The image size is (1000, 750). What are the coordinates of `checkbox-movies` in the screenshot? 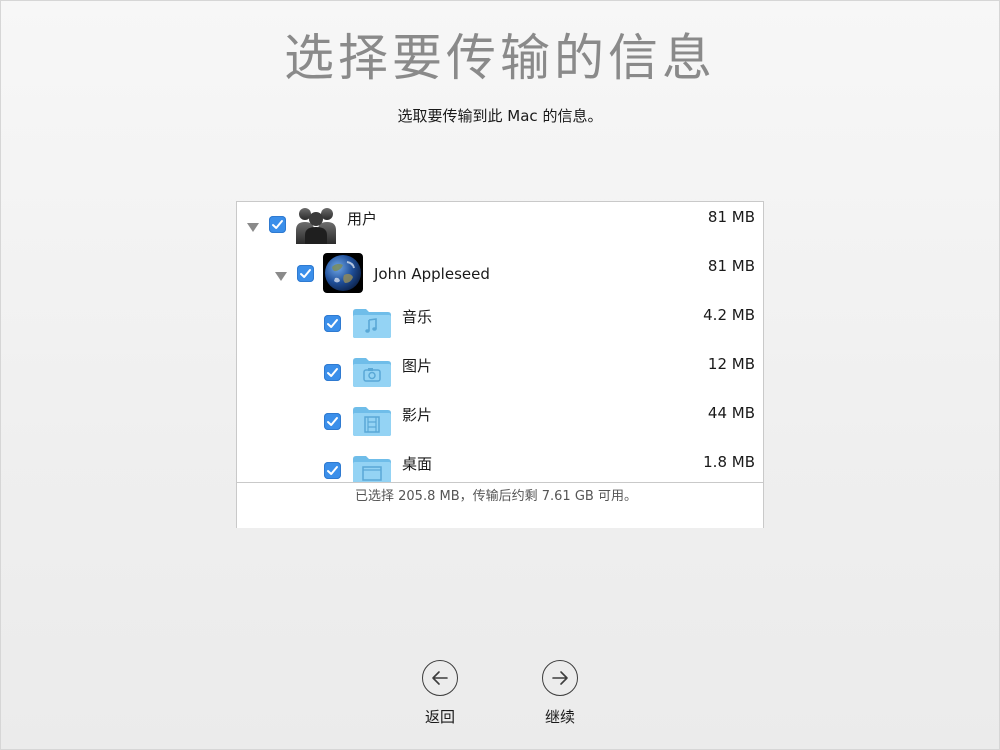 It's located at (332, 421).